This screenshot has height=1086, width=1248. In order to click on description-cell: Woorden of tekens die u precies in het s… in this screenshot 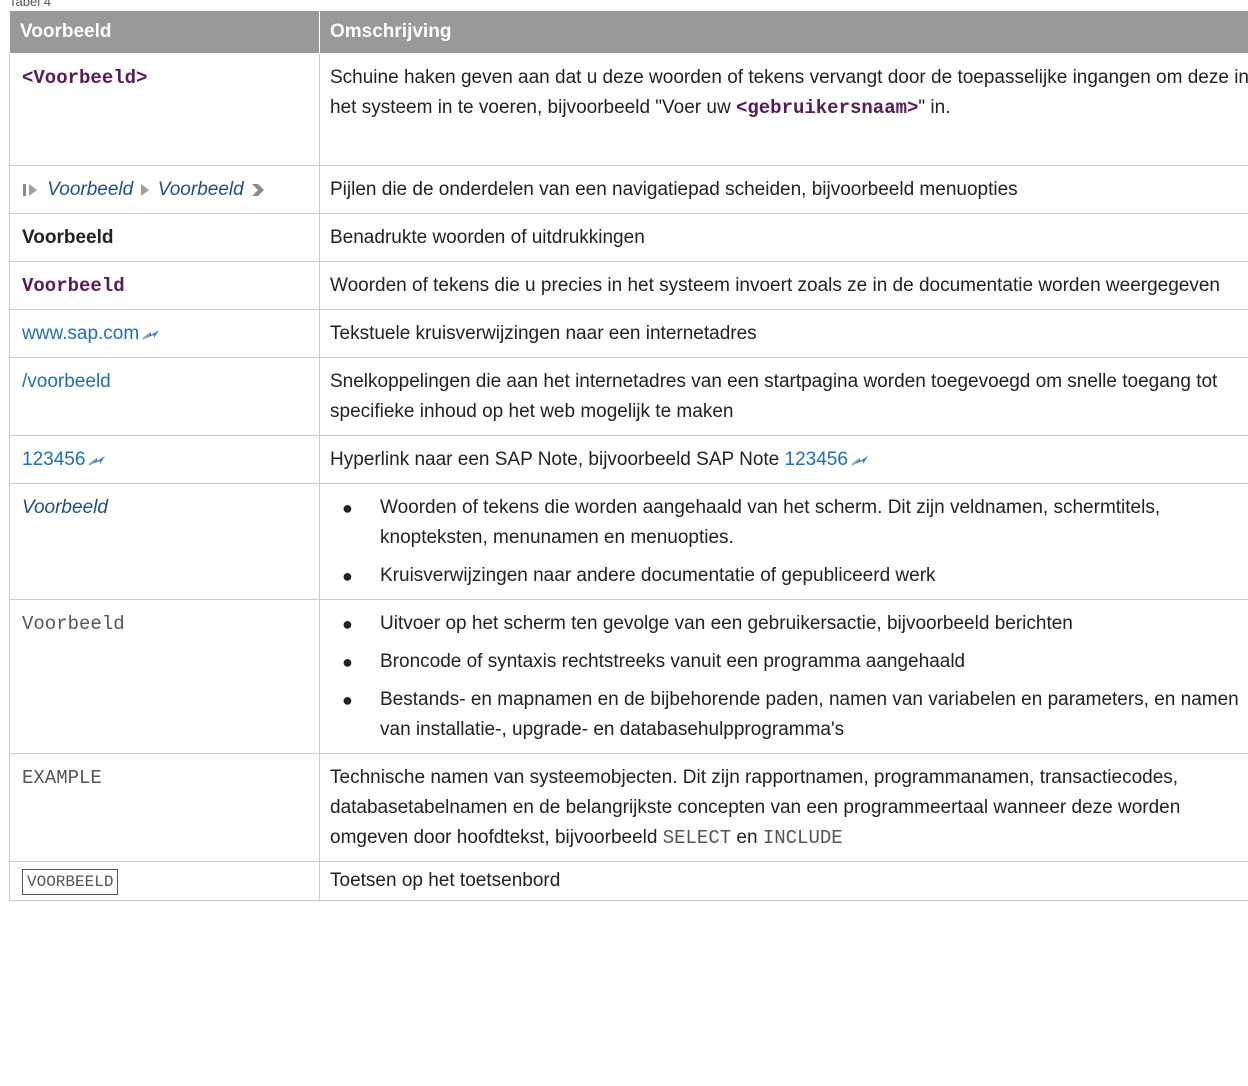, I will do `click(783, 285)`.